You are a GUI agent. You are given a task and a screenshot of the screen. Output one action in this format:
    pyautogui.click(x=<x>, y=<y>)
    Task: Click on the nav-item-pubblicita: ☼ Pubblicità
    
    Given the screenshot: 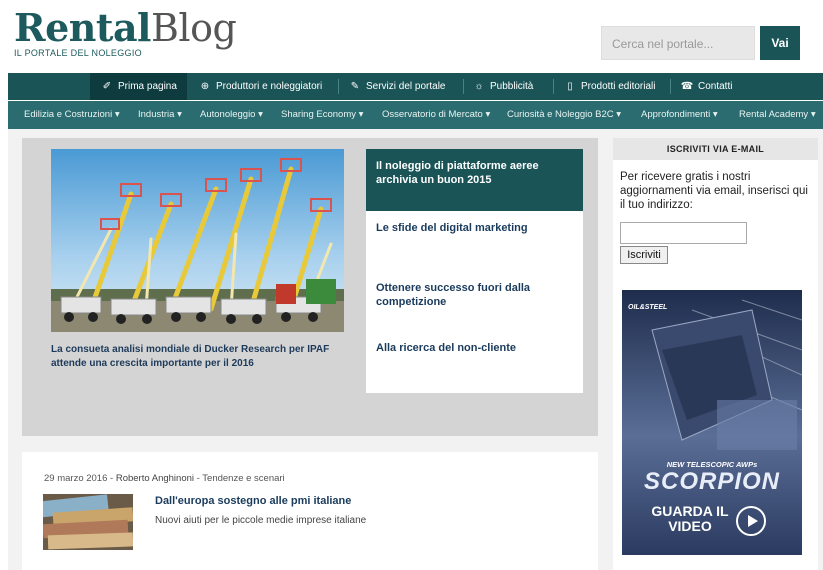 What is the action you would take?
    pyautogui.click(x=502, y=86)
    